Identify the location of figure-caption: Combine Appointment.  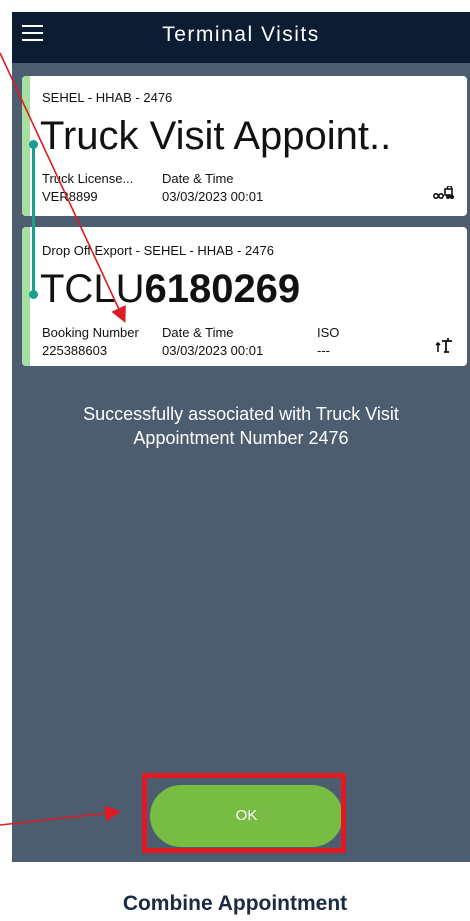
(235, 903).